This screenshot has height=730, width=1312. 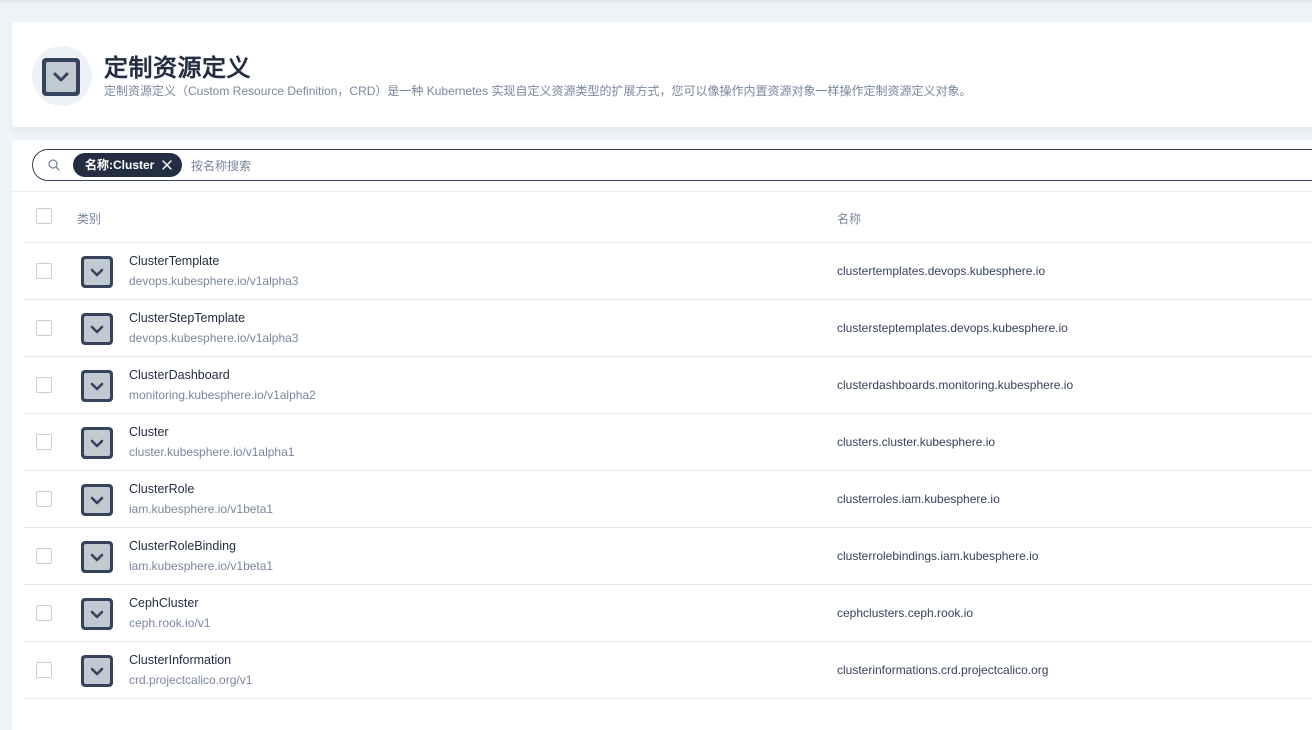 I want to click on search-icon, so click(x=54, y=165).